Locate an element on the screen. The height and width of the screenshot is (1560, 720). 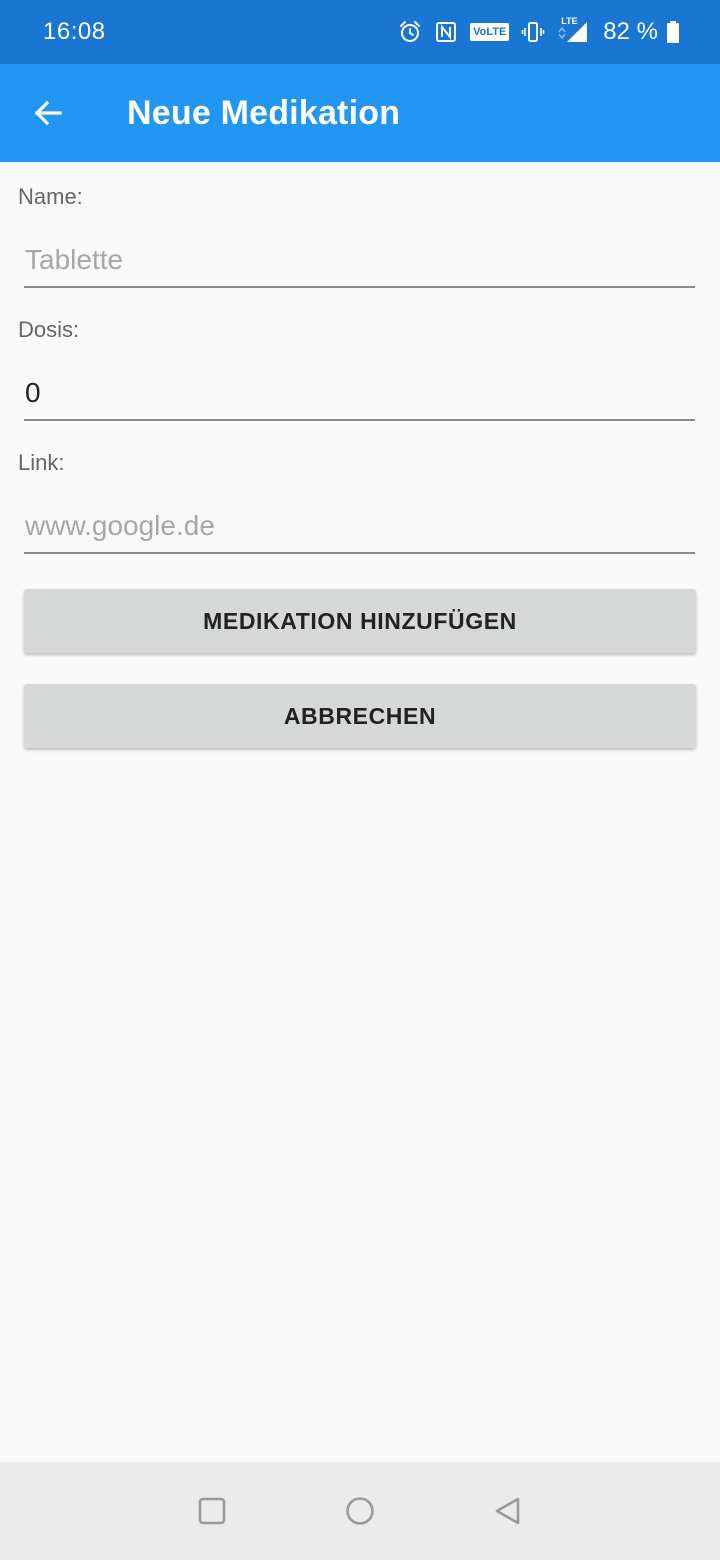
system-back-button is located at coordinates (508, 1511).